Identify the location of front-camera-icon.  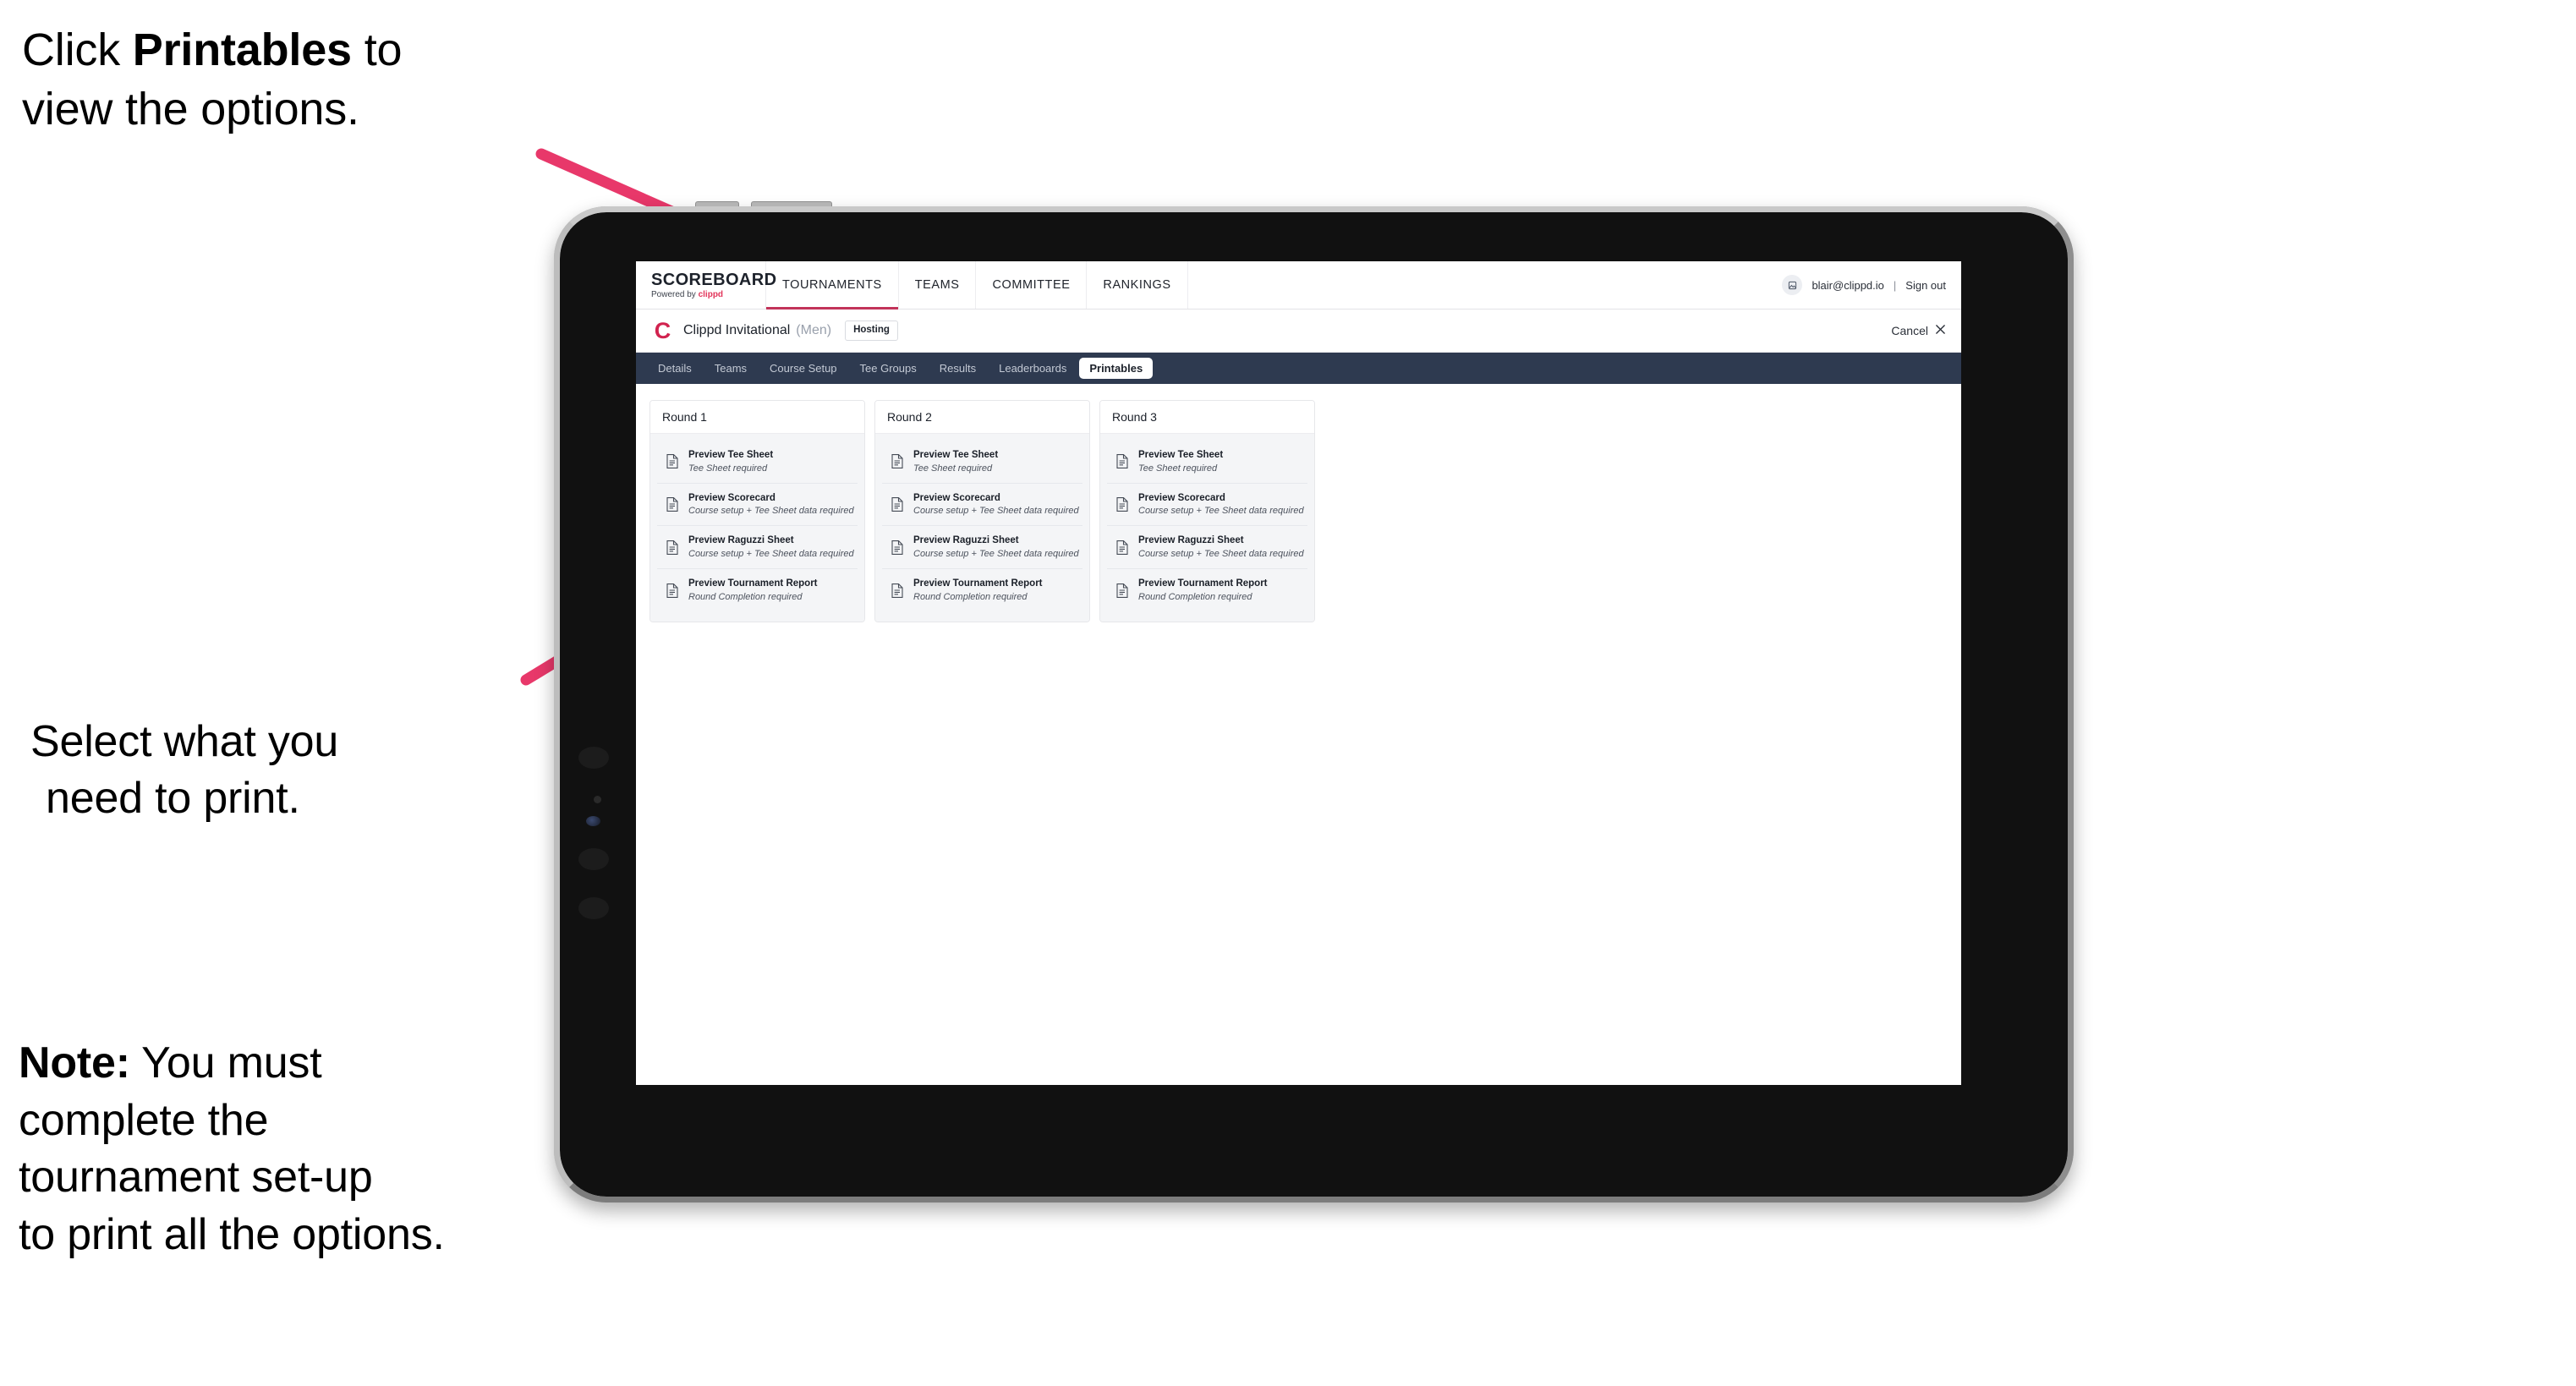
(597, 800).